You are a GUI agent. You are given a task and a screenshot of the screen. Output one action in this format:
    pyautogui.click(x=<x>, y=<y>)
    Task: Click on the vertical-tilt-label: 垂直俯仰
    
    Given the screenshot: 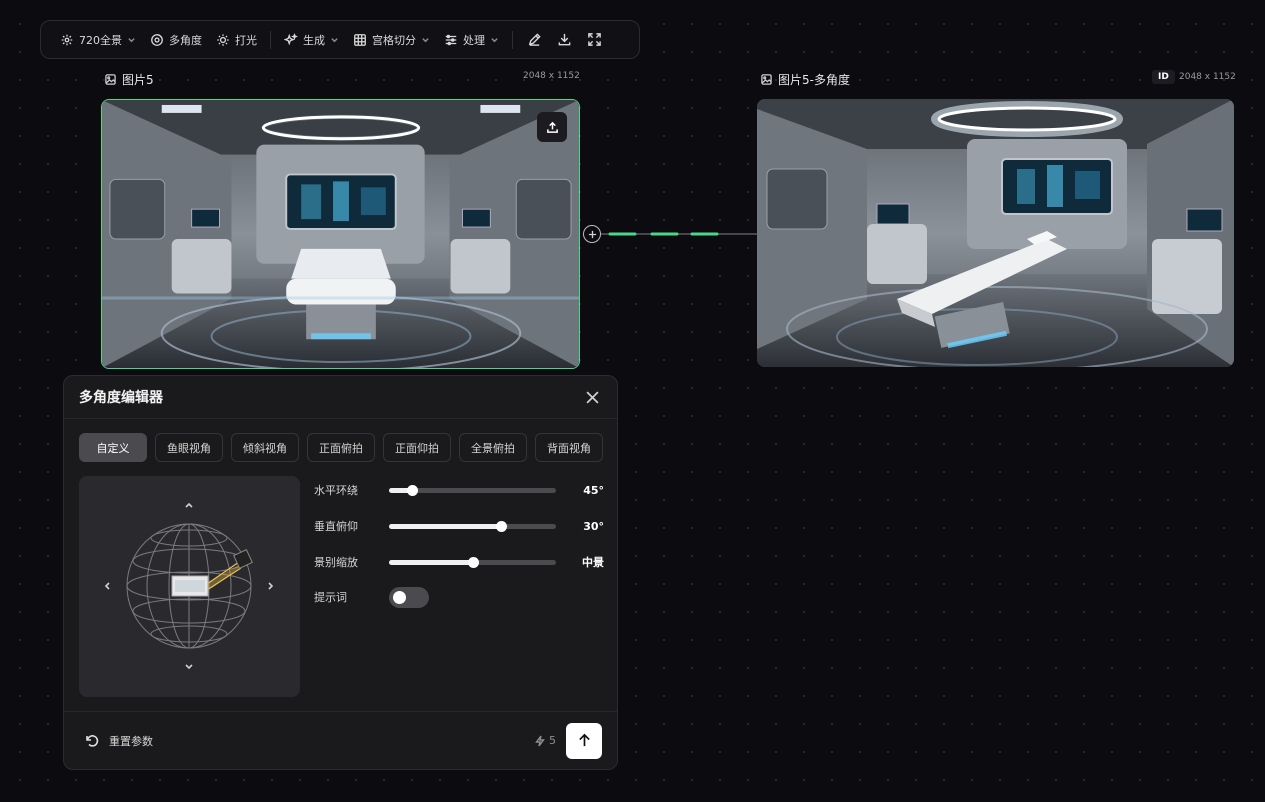 What is the action you would take?
    pyautogui.click(x=336, y=526)
    